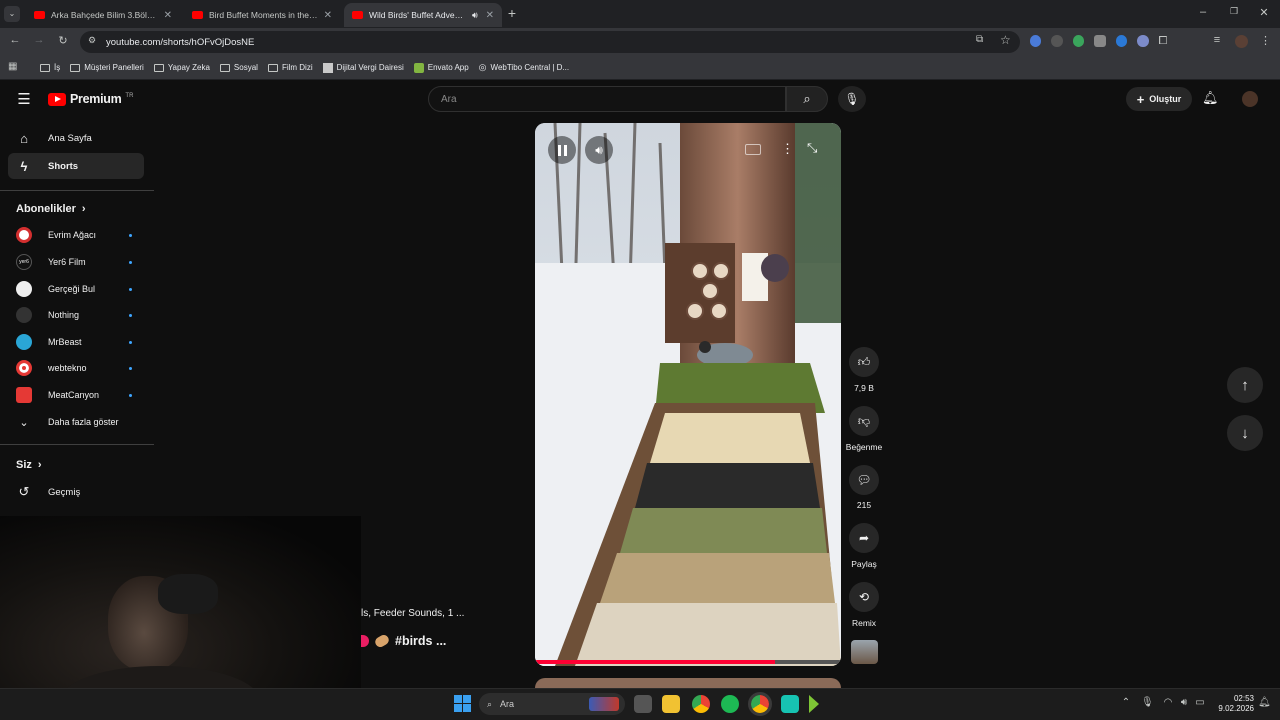 This screenshot has width=1280, height=720. I want to click on address-bar: ⚙ youtube.com/shorts/hOFvOjDosNE ⧉ ☆, so click(550, 42).